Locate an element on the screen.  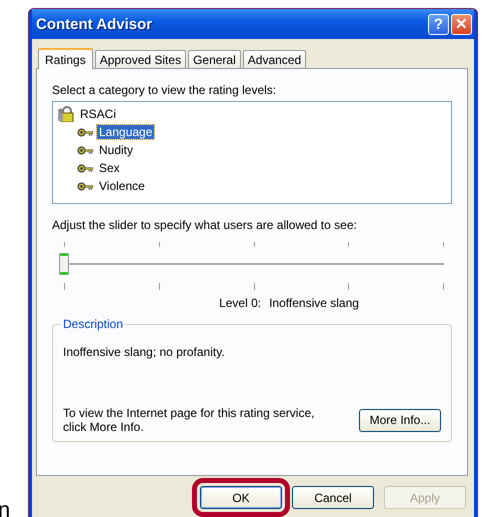
dialog-button: Cancel is located at coordinates (333, 497).